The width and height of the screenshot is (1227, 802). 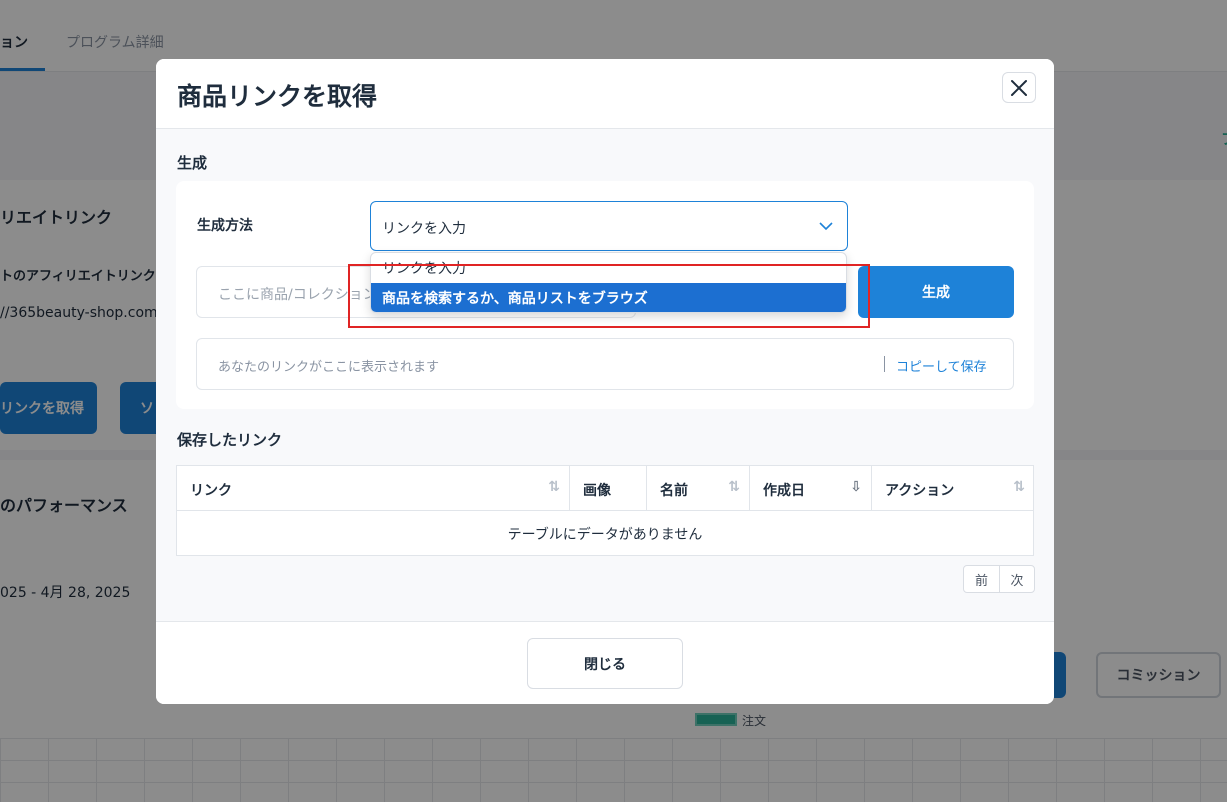 I want to click on modal-header: 商品リンクを取得, so click(x=605, y=94).